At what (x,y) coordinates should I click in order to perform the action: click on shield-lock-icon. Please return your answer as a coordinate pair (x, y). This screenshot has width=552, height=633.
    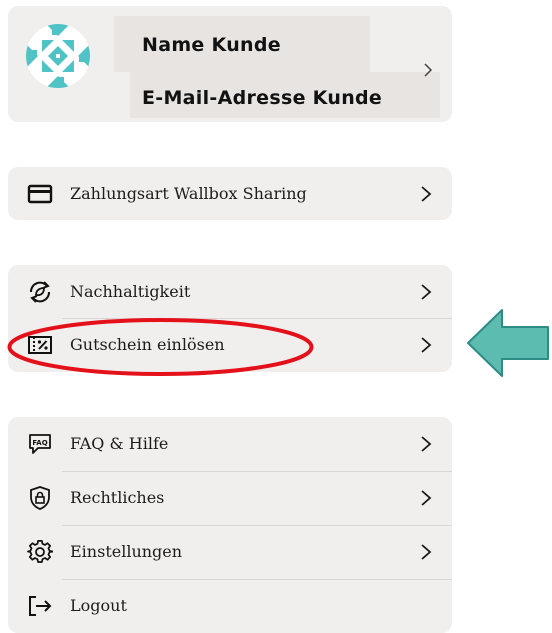
    Looking at the image, I should click on (40, 498).